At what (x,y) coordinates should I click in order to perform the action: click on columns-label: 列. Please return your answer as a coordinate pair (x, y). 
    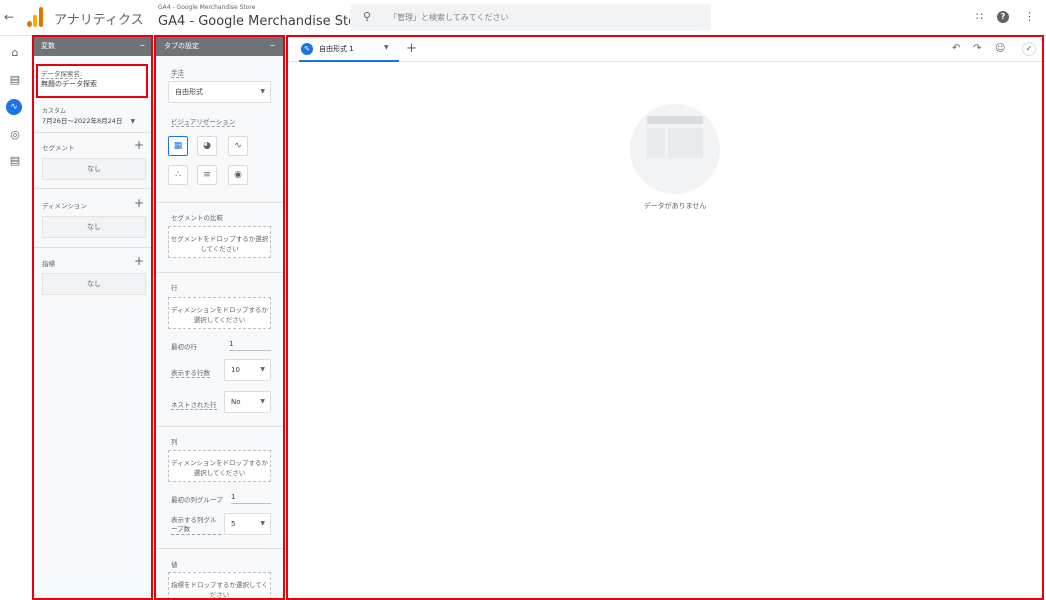
    Looking at the image, I should click on (174, 442).